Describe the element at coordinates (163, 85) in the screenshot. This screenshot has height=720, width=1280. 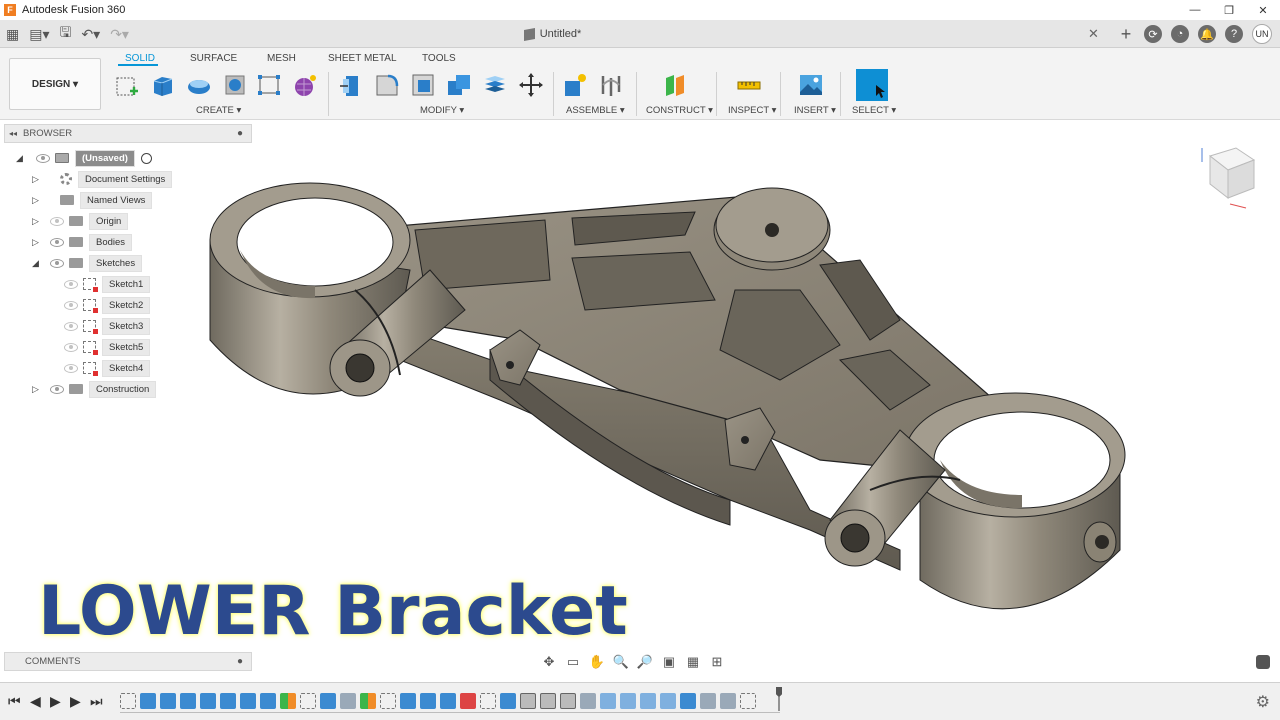
I see `extrude-icon` at that location.